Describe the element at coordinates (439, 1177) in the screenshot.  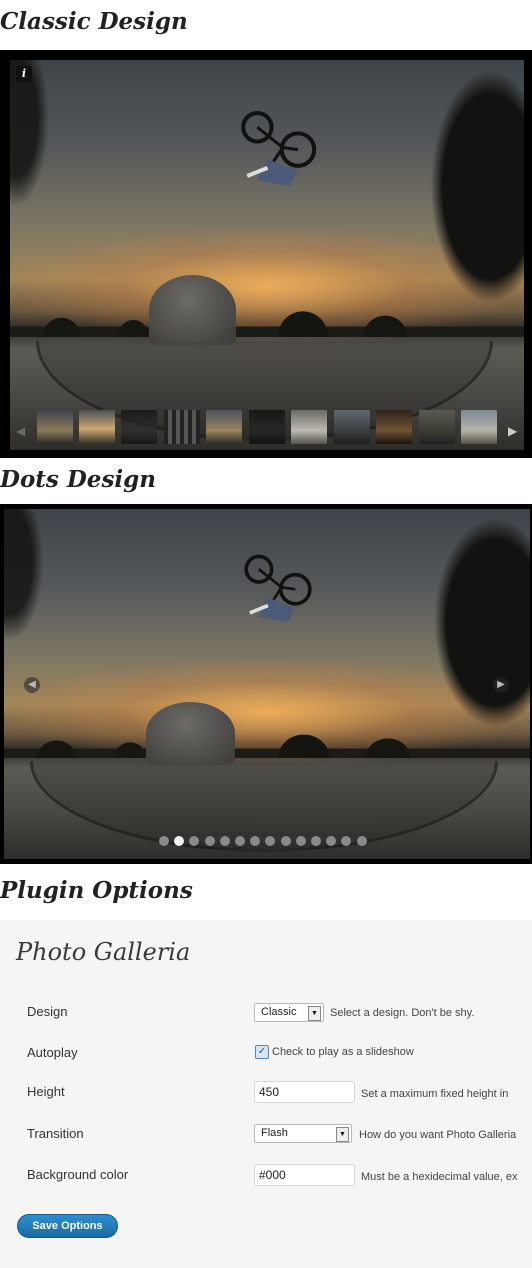
I see `background-color-help: Must be a hexidecimal value, ex` at that location.